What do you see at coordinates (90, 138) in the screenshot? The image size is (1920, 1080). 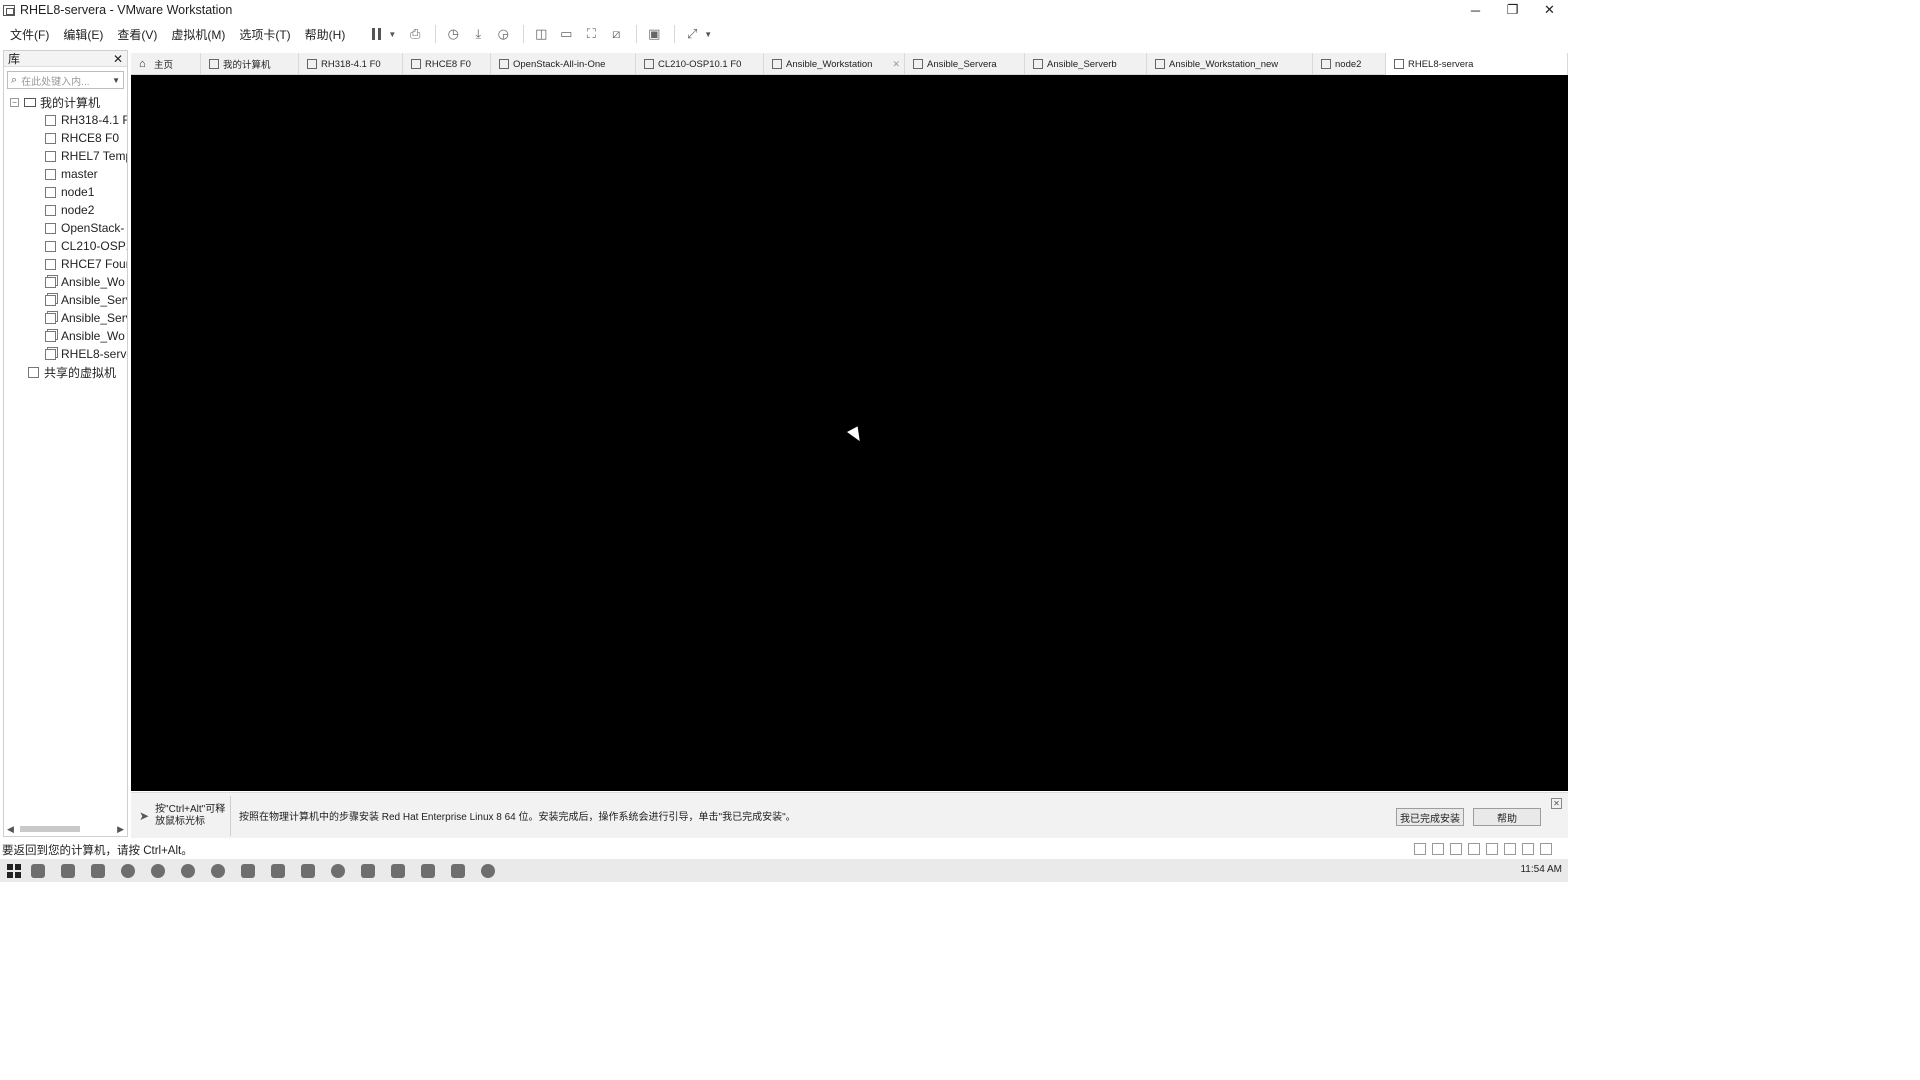 I see `tree-item-label: RHCE8 F0` at bounding box center [90, 138].